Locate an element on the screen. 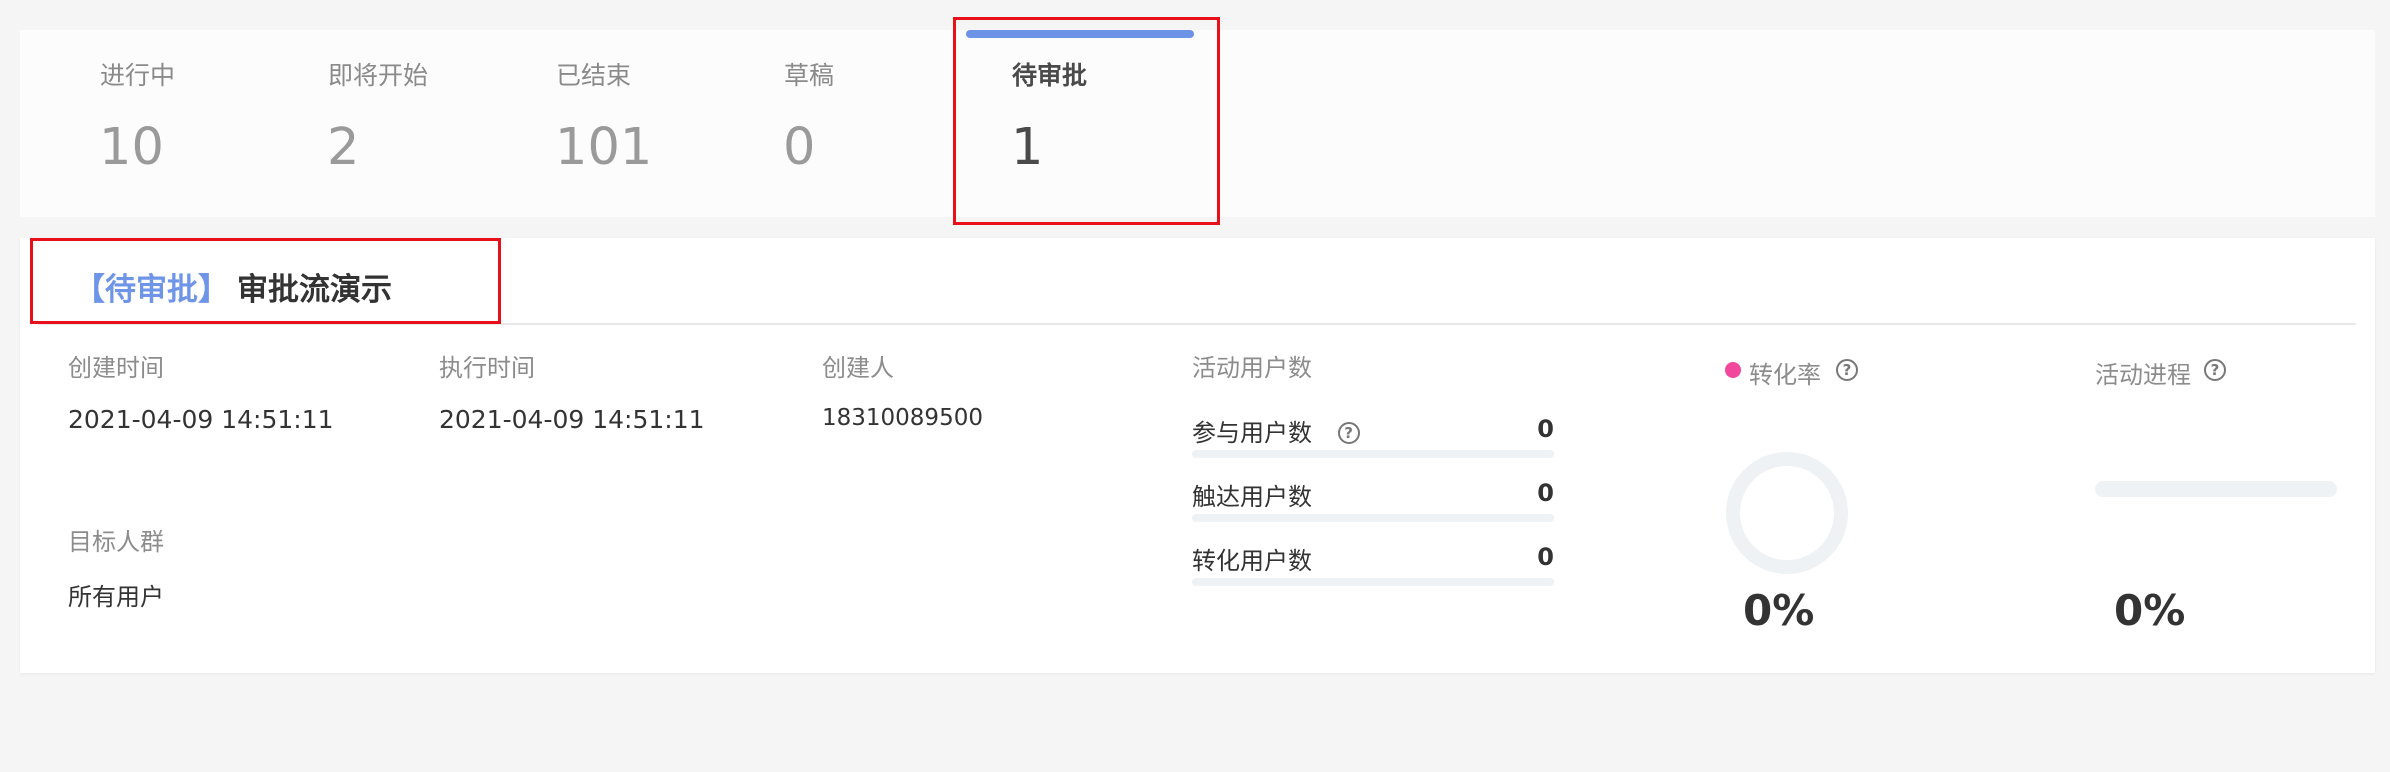 This screenshot has height=772, width=2390. tab-label: 已结束 is located at coordinates (594, 75).